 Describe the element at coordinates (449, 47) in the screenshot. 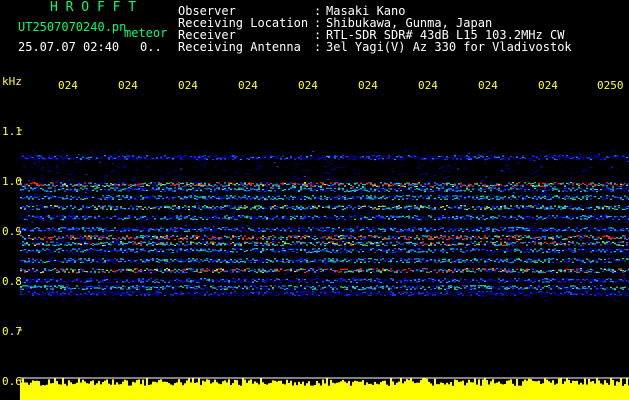

I see `antenna-value: 3el Yagi(V) Az 330 for Vladivostok` at that location.